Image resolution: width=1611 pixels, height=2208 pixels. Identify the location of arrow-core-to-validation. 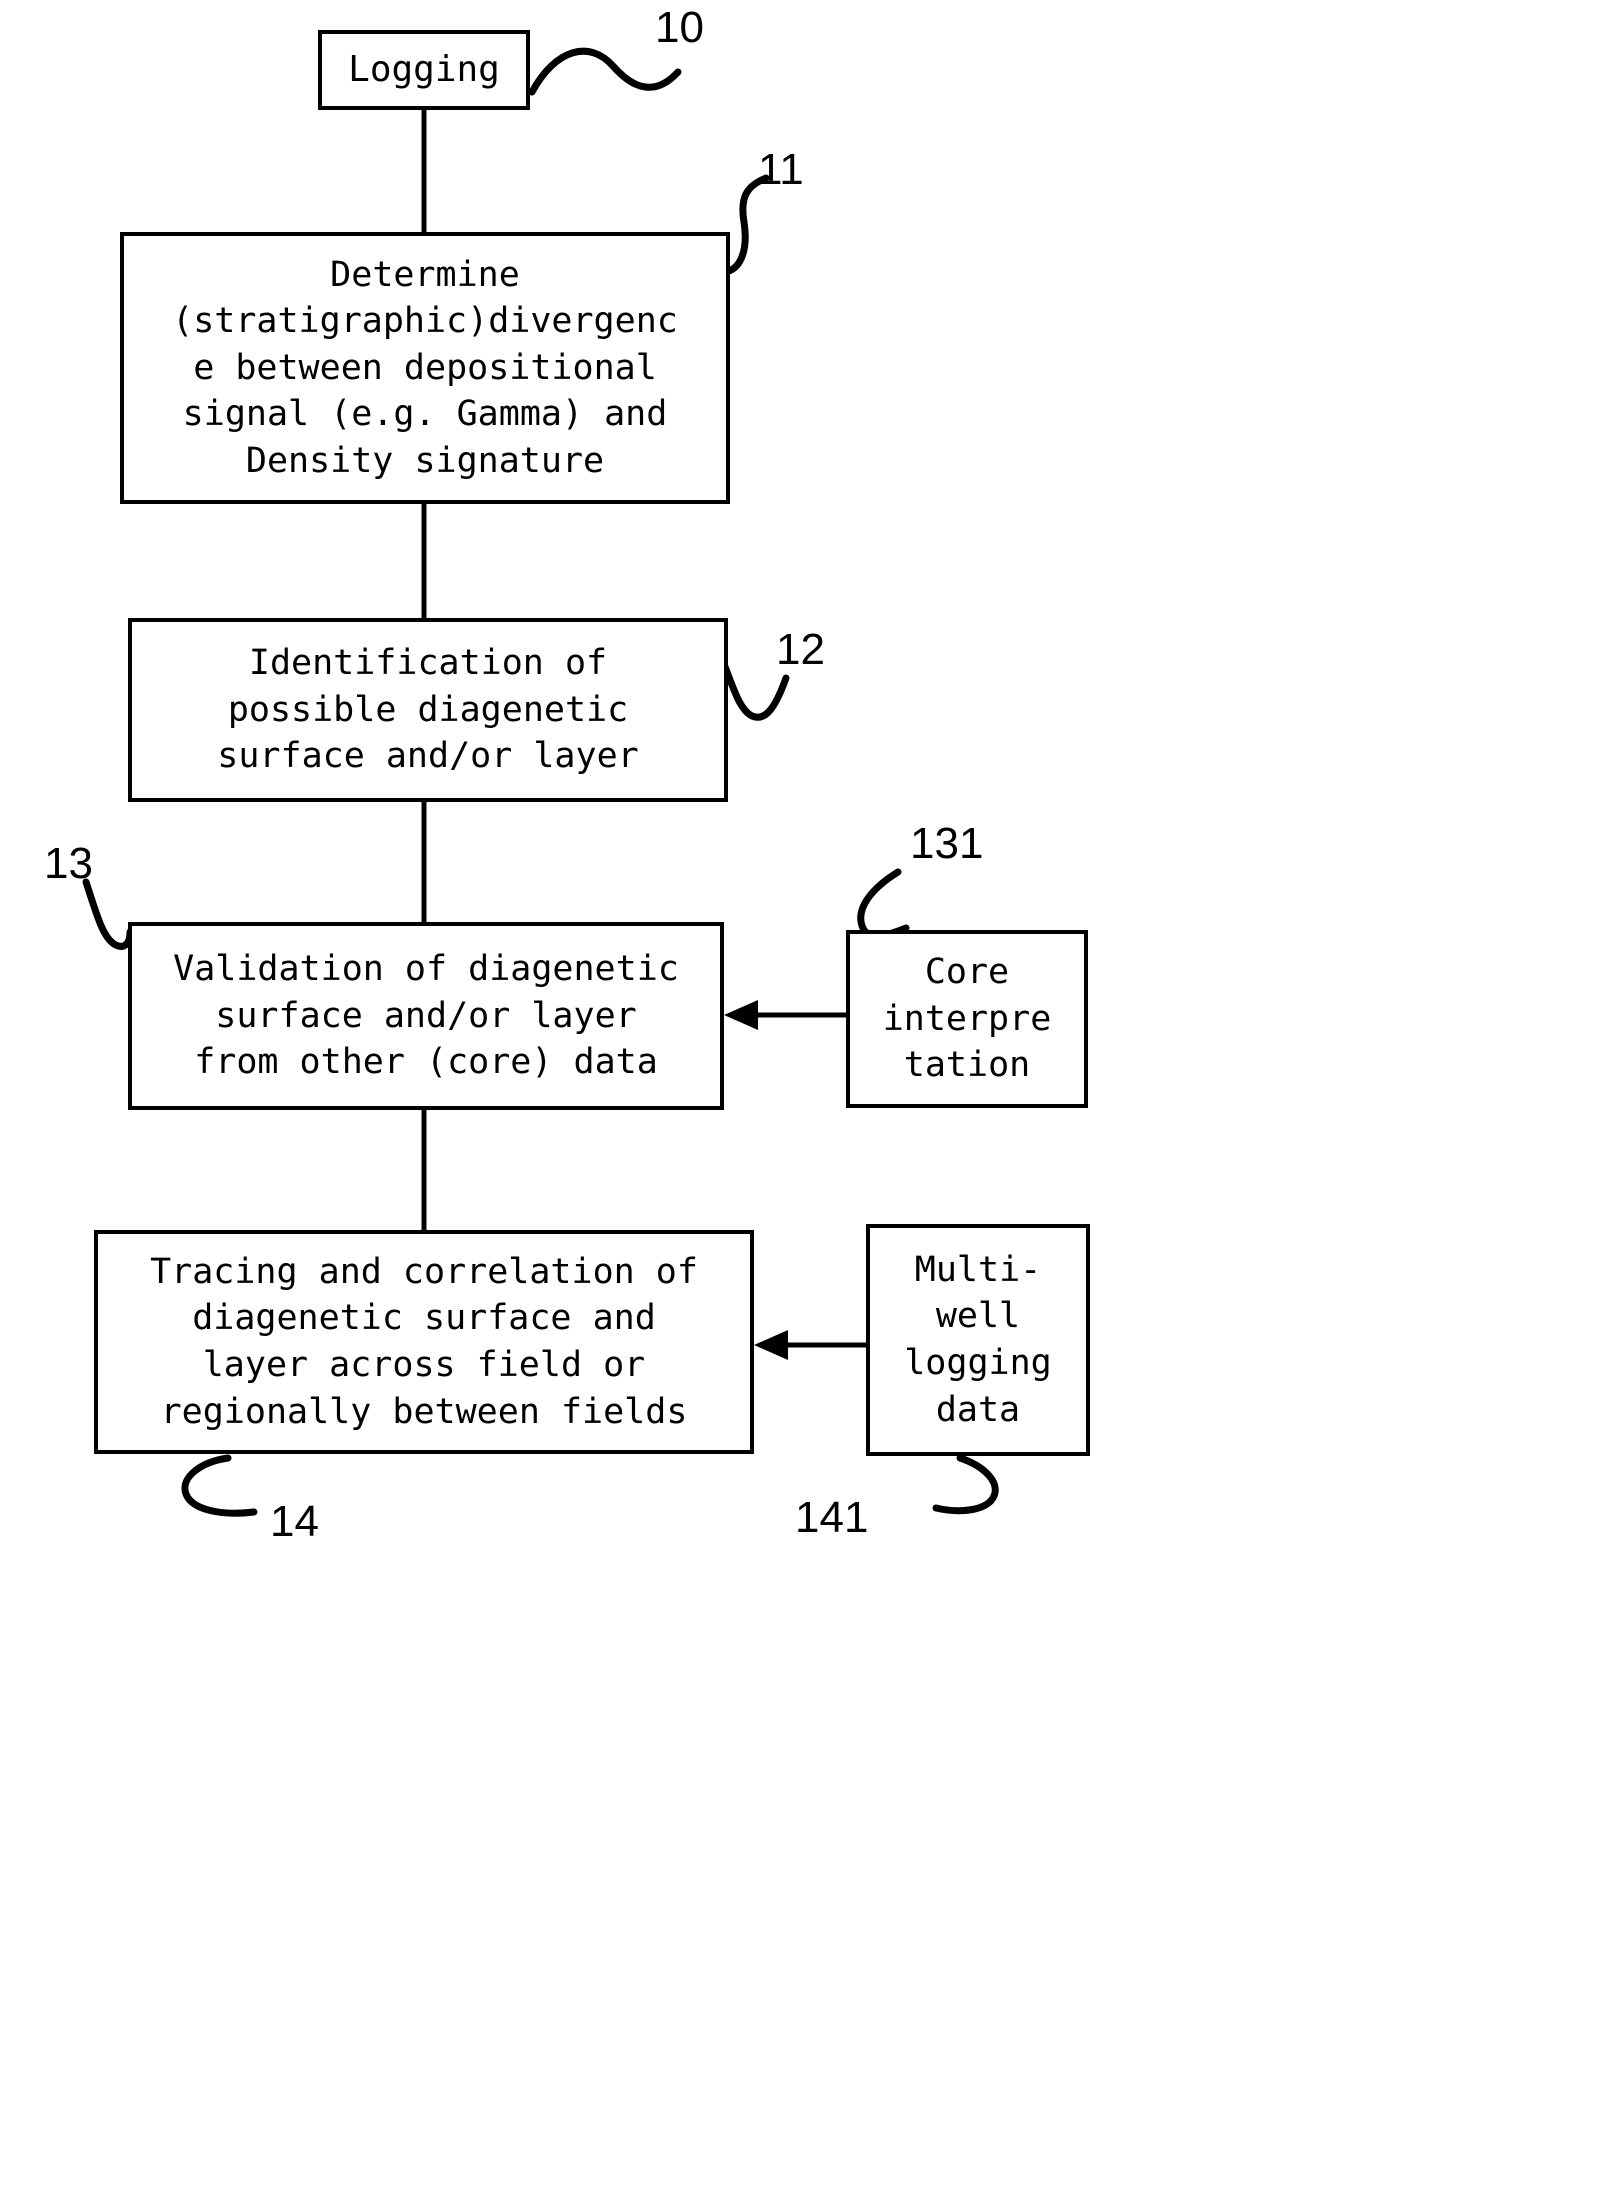
(785, 1015).